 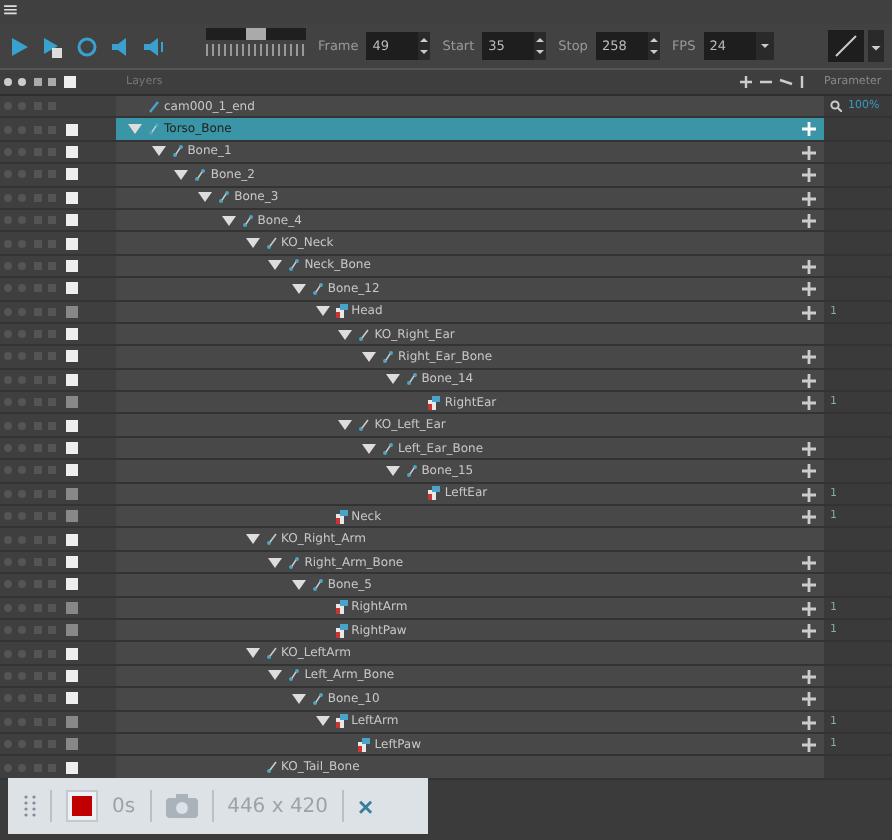 I want to click on search-icon, so click(x=836, y=106).